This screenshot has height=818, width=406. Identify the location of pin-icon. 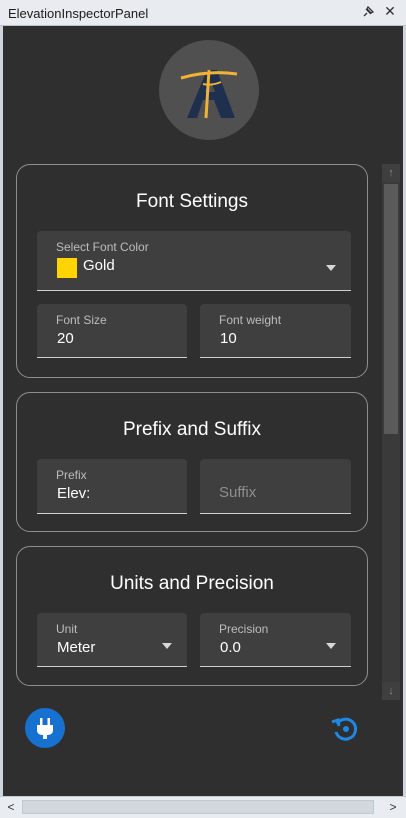
(368, 12).